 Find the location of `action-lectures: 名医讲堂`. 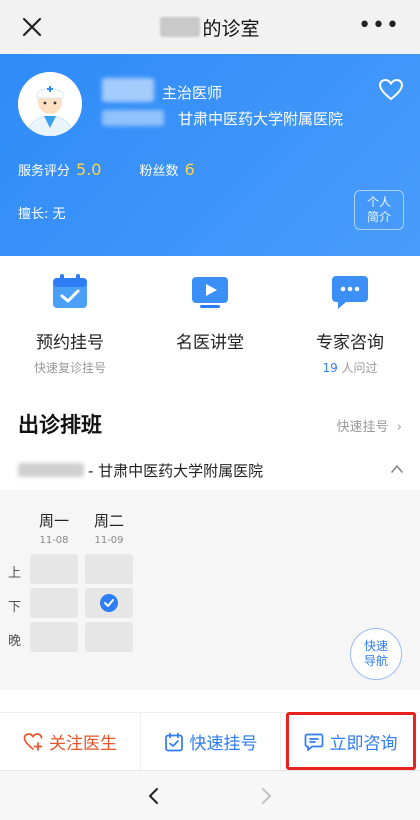

action-lectures: 名医讲堂 is located at coordinates (210, 320).